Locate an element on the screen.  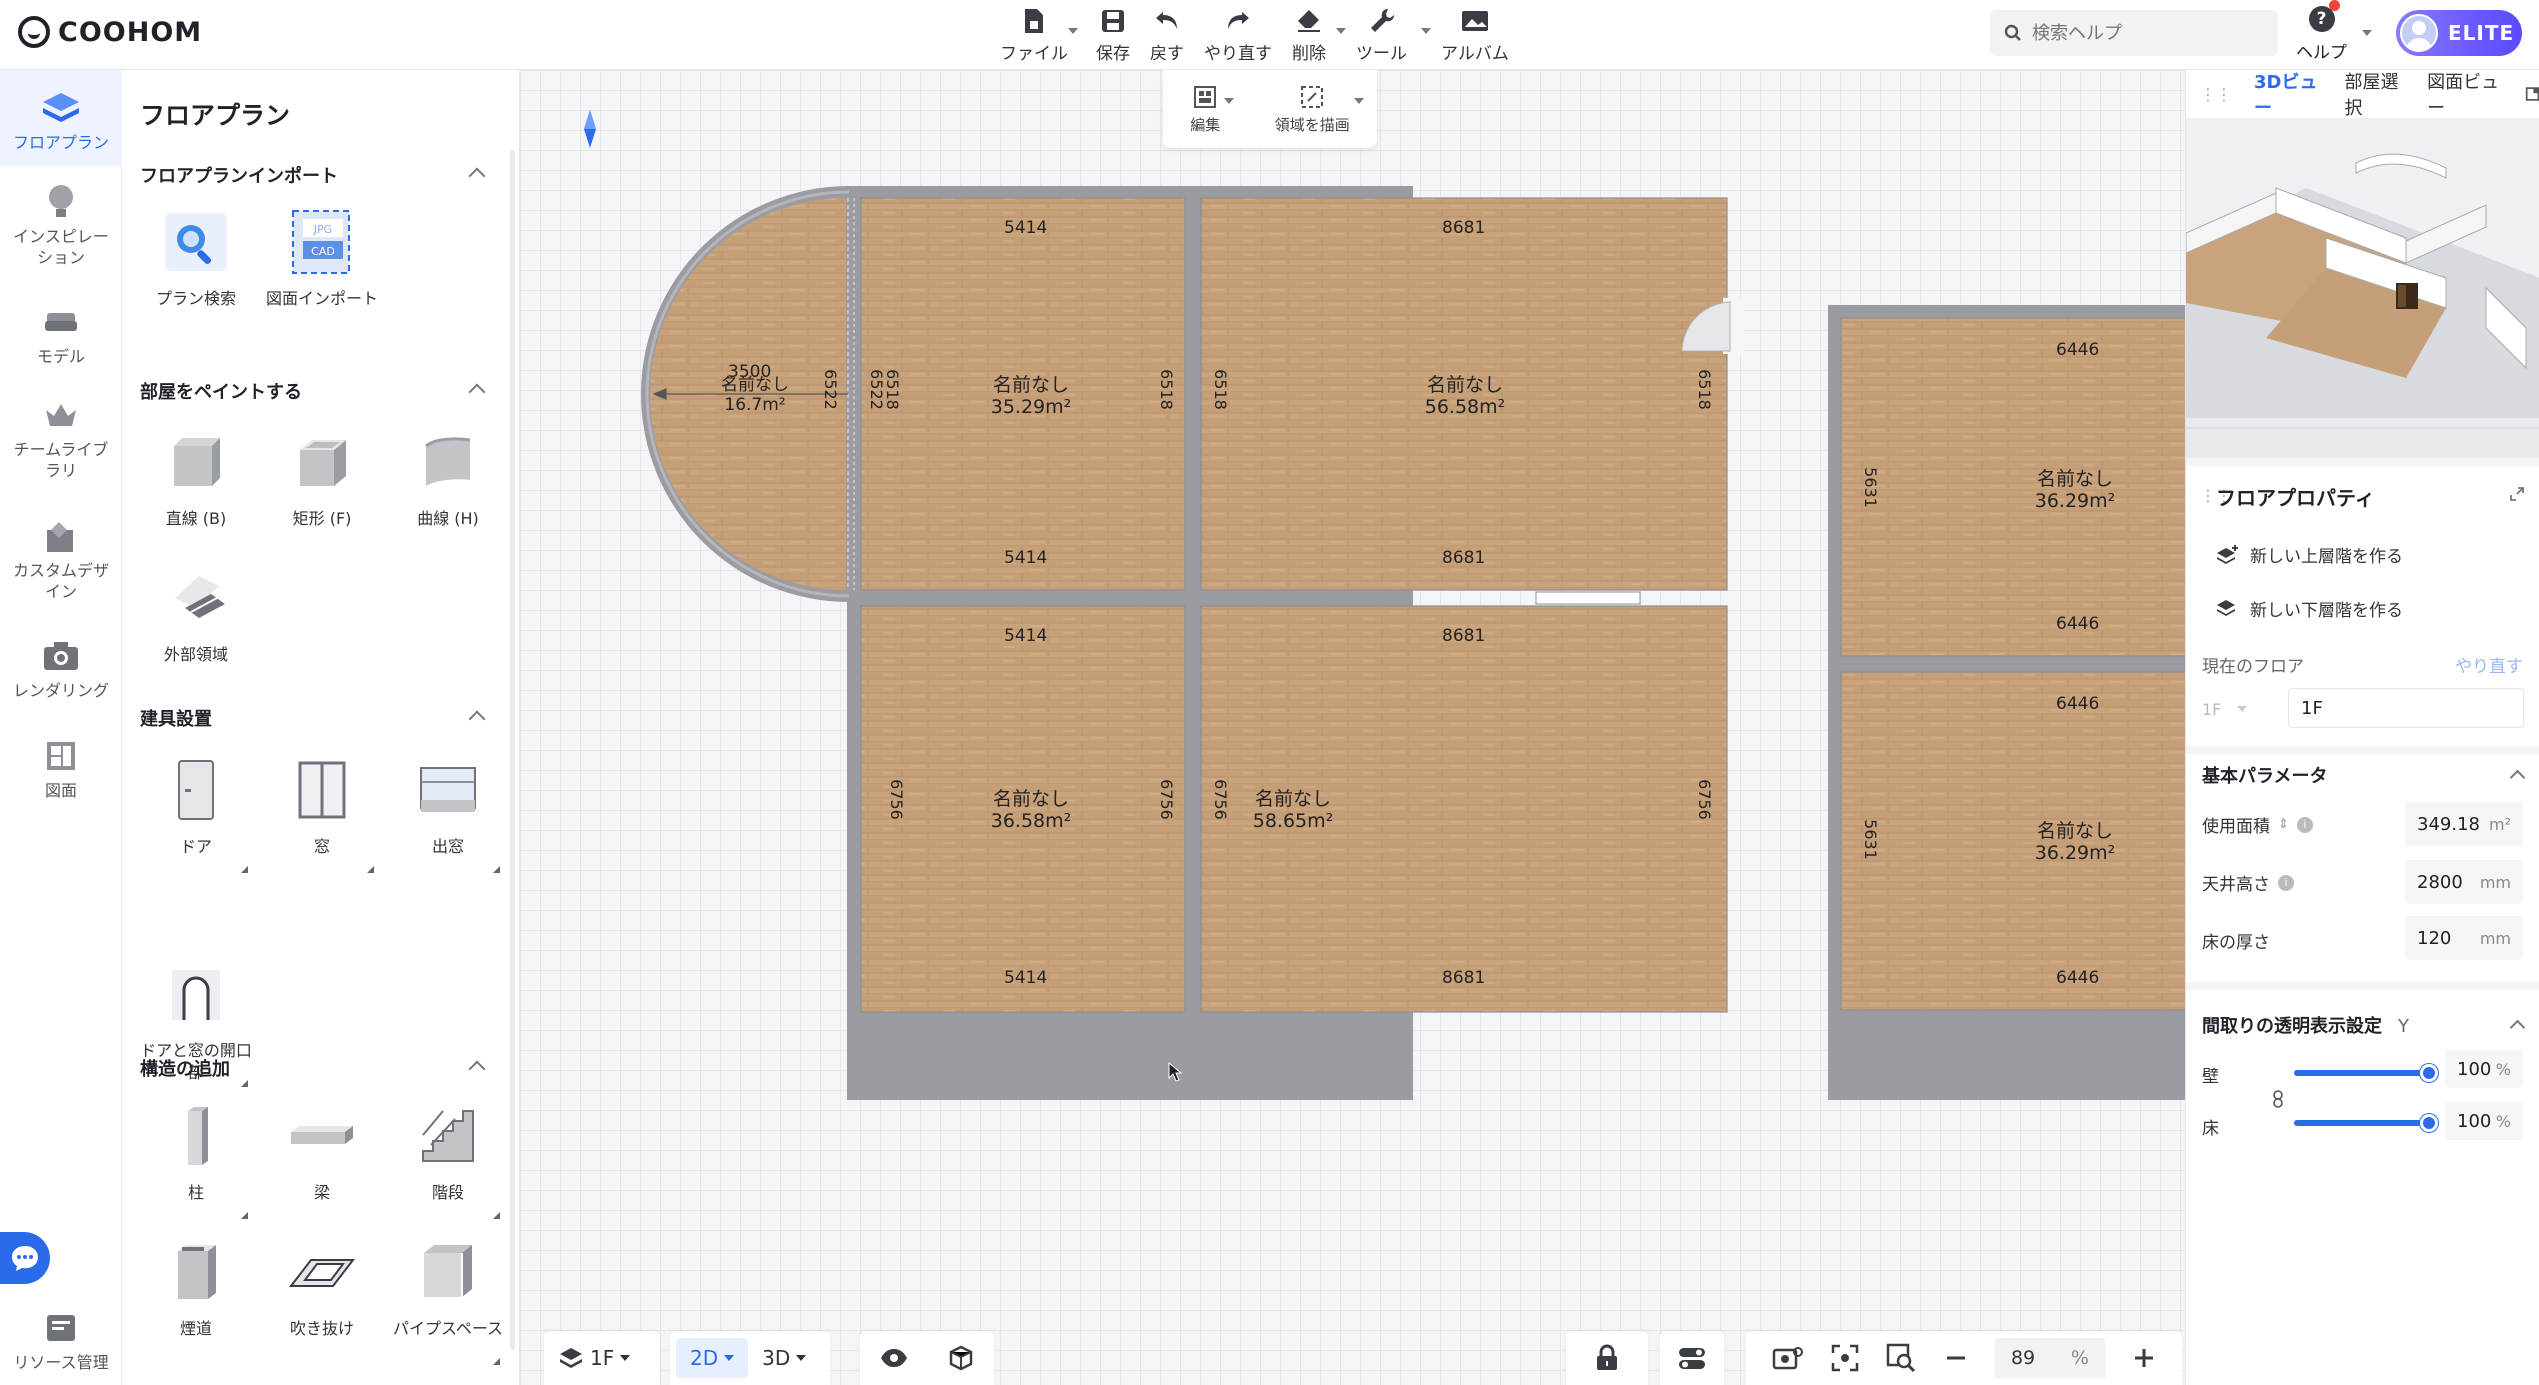
rail-item-floorplan: フロアプラン is located at coordinates (61, 118).